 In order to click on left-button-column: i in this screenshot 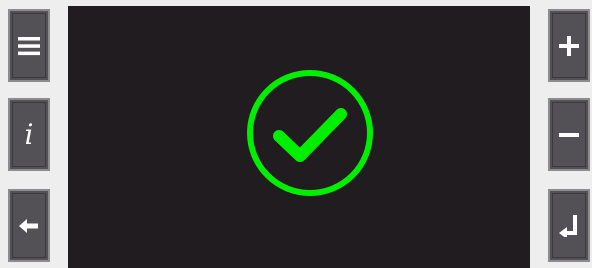, I will do `click(26, 131)`.